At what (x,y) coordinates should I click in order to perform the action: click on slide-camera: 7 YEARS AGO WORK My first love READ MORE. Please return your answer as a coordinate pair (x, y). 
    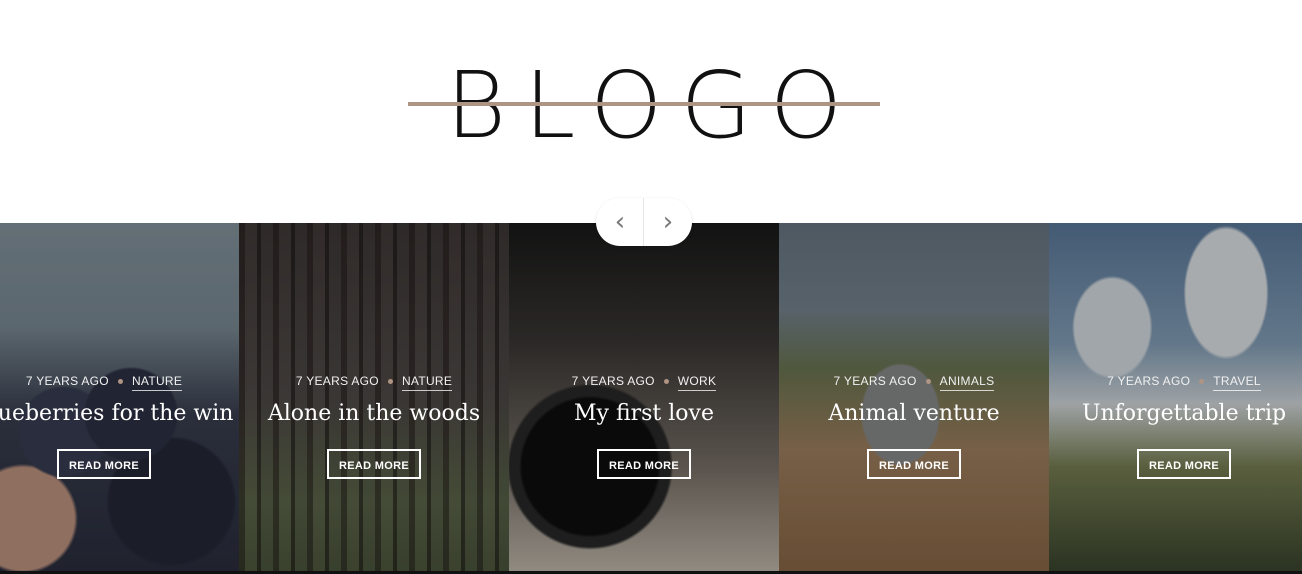
    Looking at the image, I should click on (644, 397).